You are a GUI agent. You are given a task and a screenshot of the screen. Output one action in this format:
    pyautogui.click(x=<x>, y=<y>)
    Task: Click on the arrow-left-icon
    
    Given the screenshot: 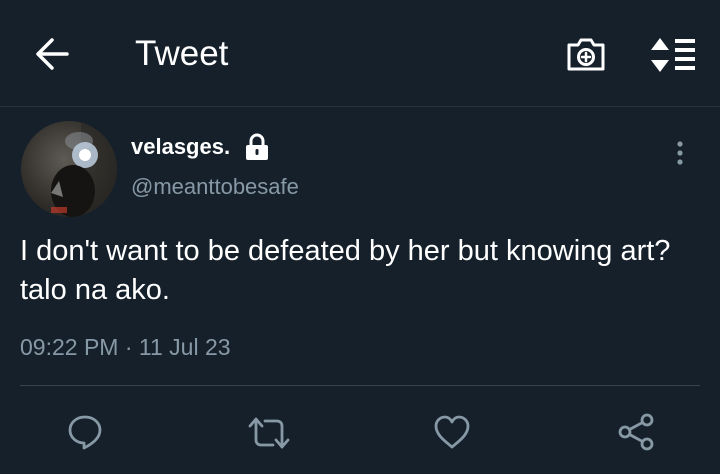 What is the action you would take?
    pyautogui.click(x=52, y=54)
    